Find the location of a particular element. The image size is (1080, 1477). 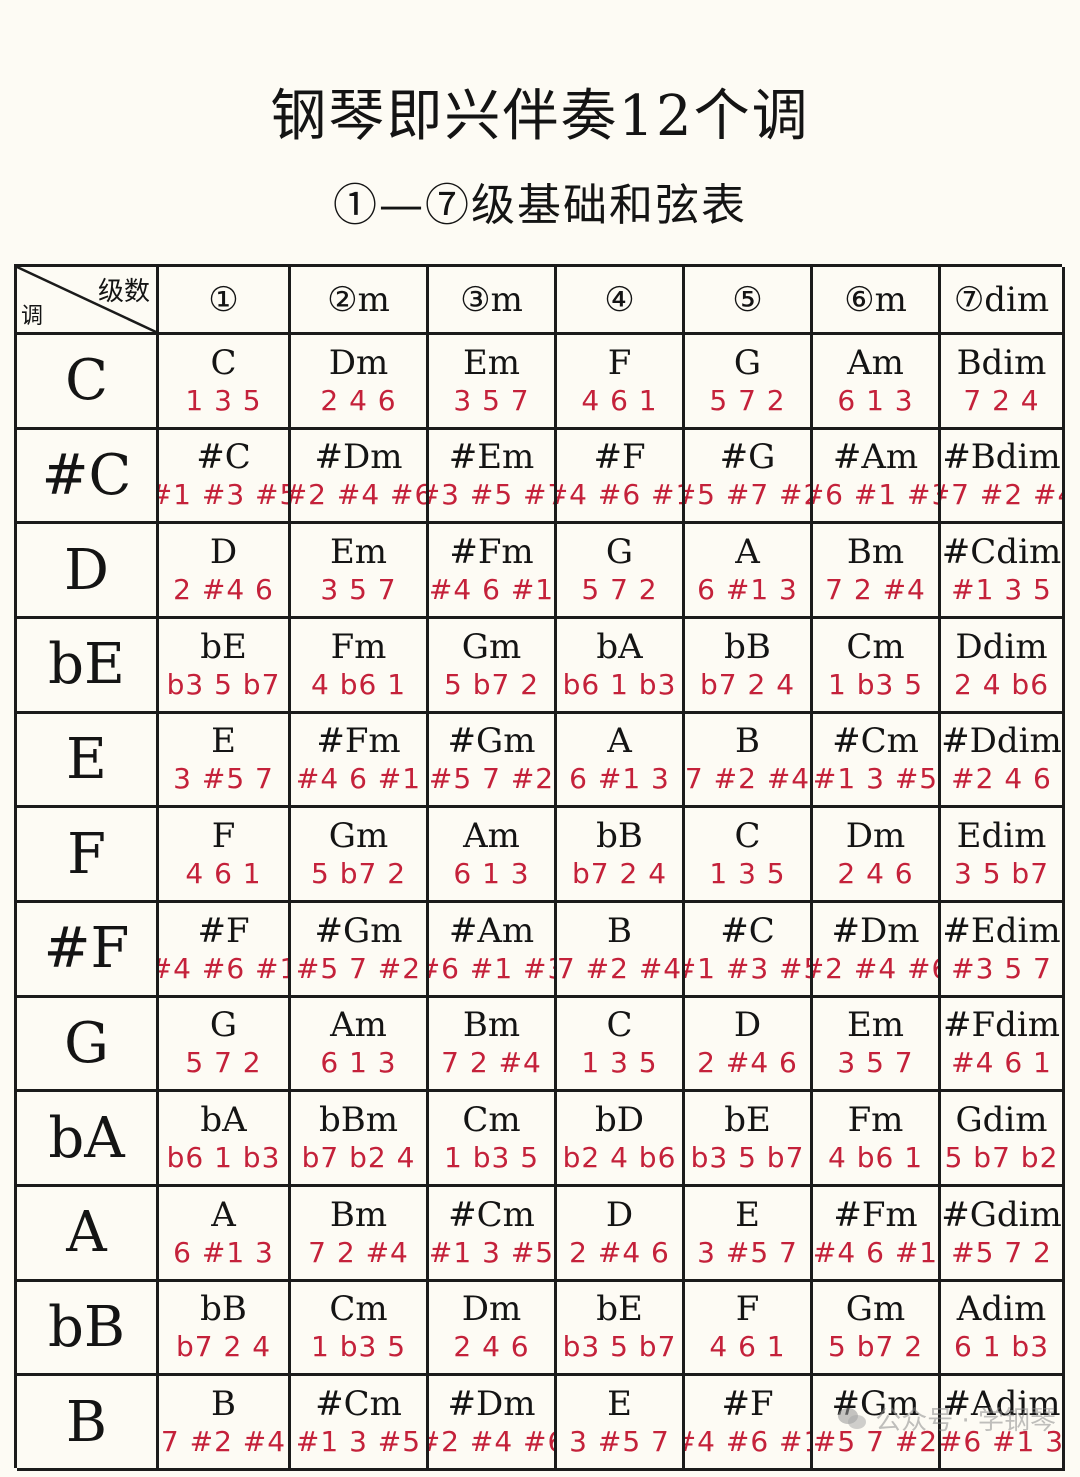

chord-cell: D2 #4 6 is located at coordinates (621, 1234).